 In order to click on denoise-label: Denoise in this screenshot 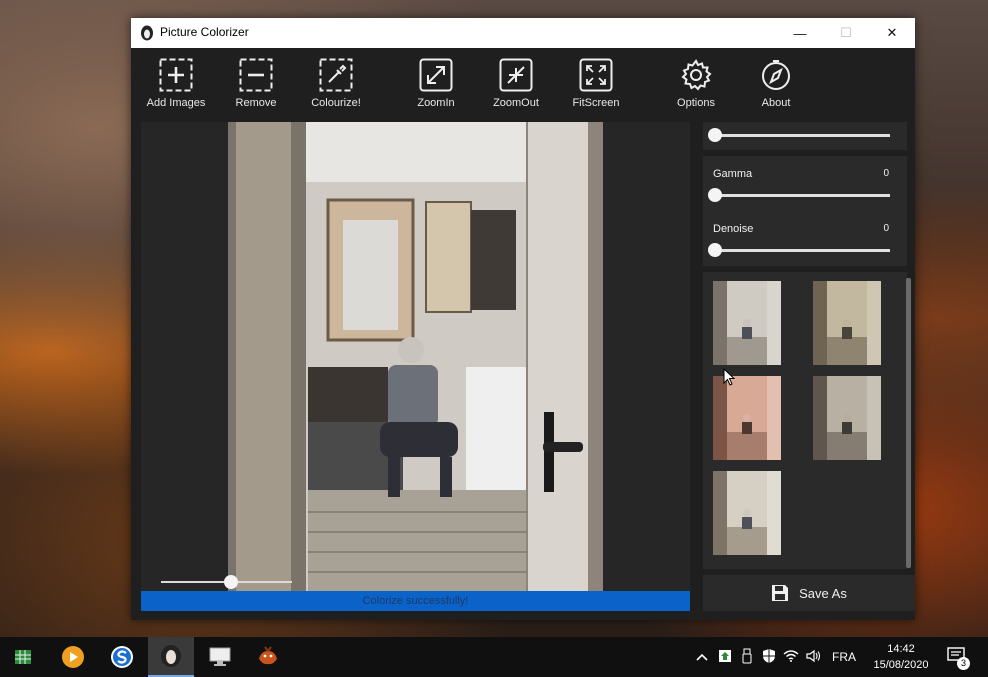, I will do `click(733, 229)`.